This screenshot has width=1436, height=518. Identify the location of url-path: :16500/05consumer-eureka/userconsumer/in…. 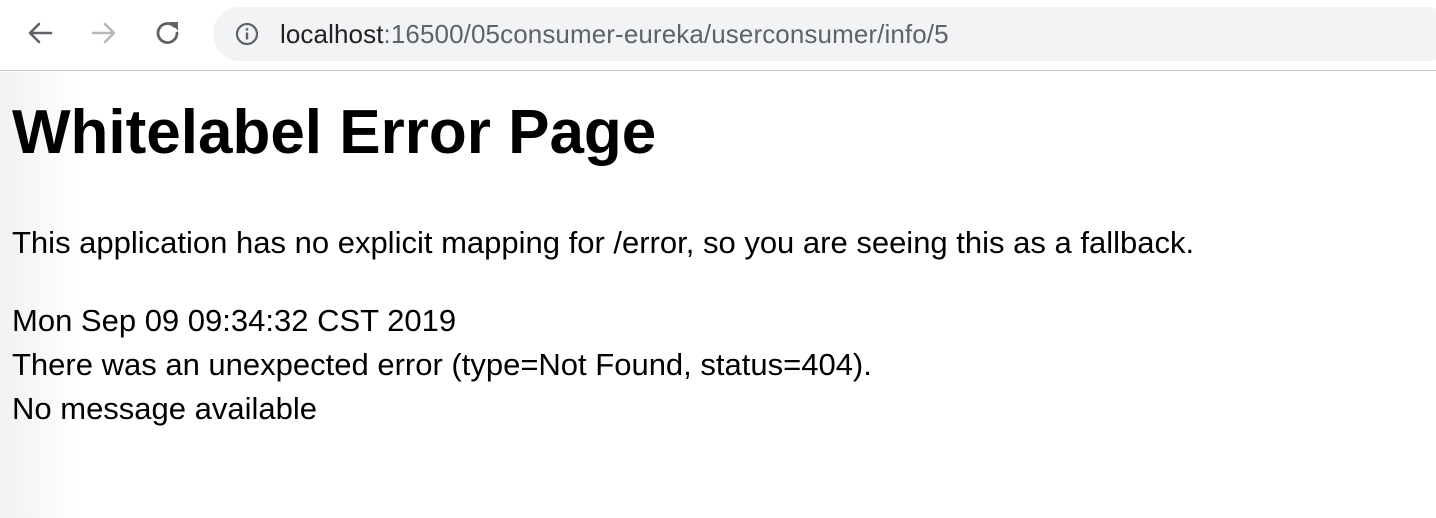
(666, 34).